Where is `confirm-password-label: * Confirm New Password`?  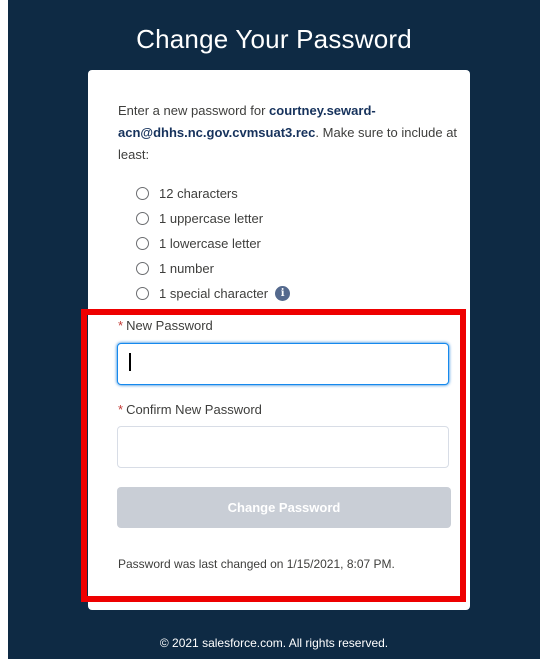
confirm-password-label: * Confirm New Password is located at coordinates (190, 409).